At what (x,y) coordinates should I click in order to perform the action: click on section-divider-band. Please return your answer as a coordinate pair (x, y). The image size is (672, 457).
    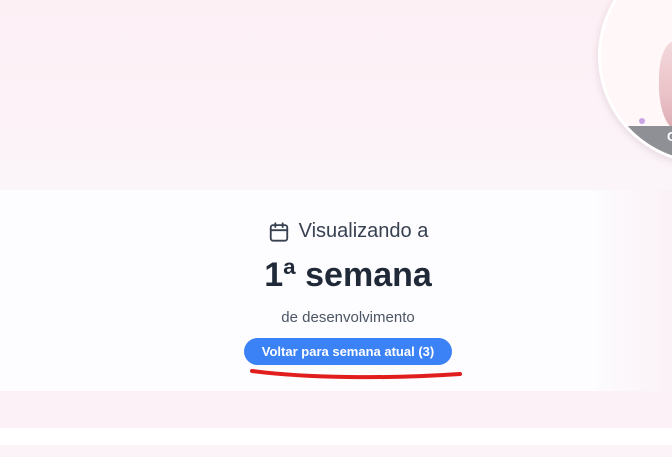
    Looking at the image, I should click on (336, 409).